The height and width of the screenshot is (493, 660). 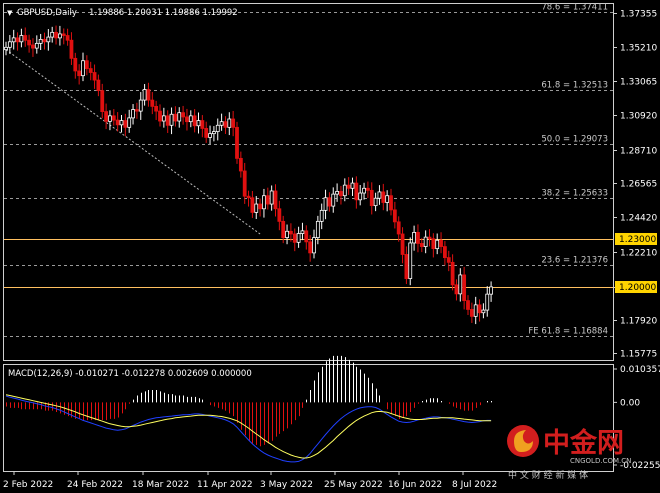 I want to click on watermark-chinese: 中金网, so click(x=583, y=443).